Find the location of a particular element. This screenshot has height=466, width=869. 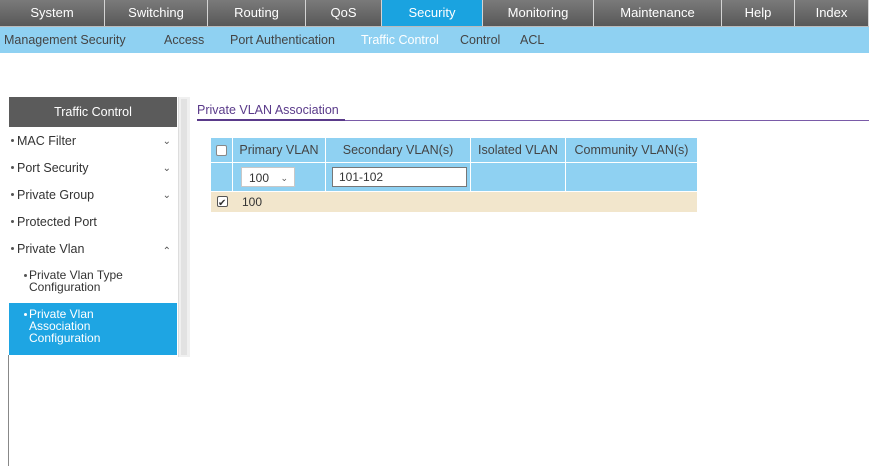

tab-system: System is located at coordinates (52, 13).